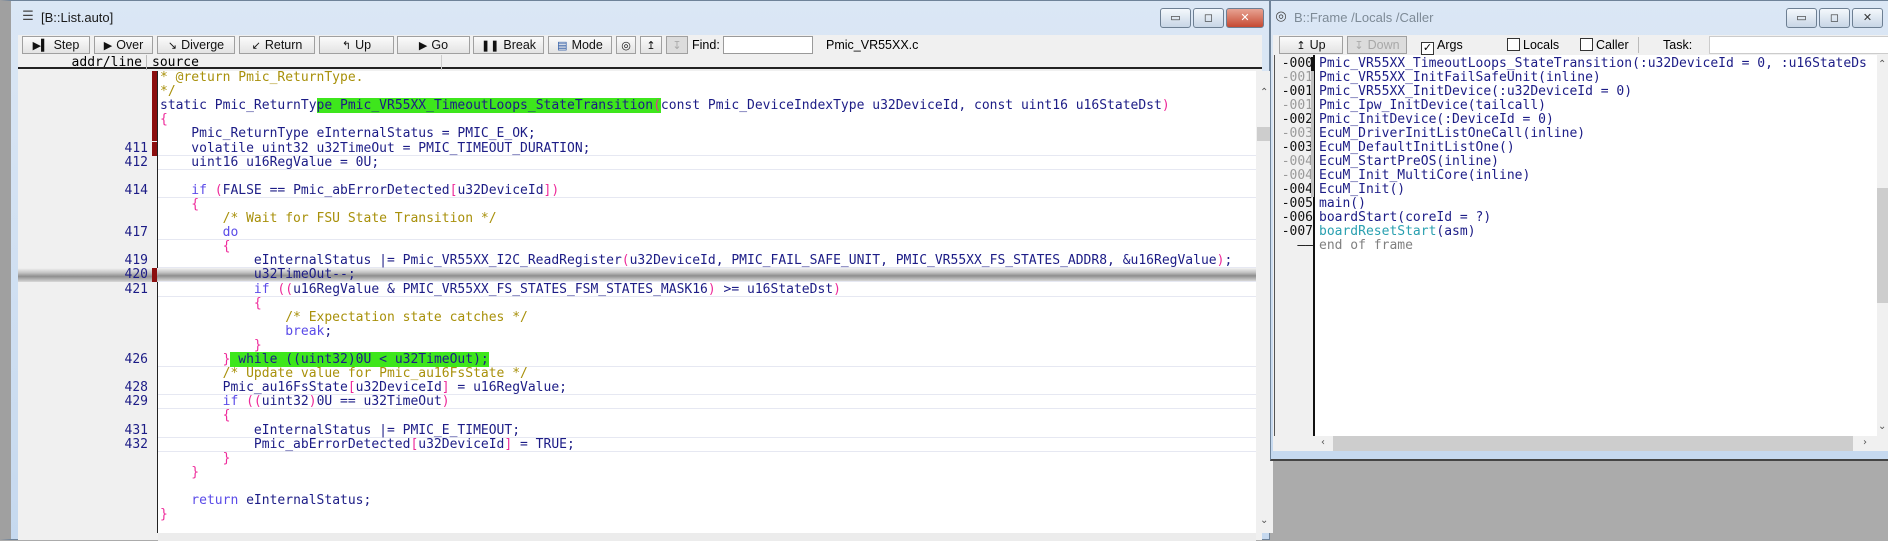 The image size is (1888, 541). What do you see at coordinates (1798, 45) in the screenshot?
I see `task-input` at bounding box center [1798, 45].